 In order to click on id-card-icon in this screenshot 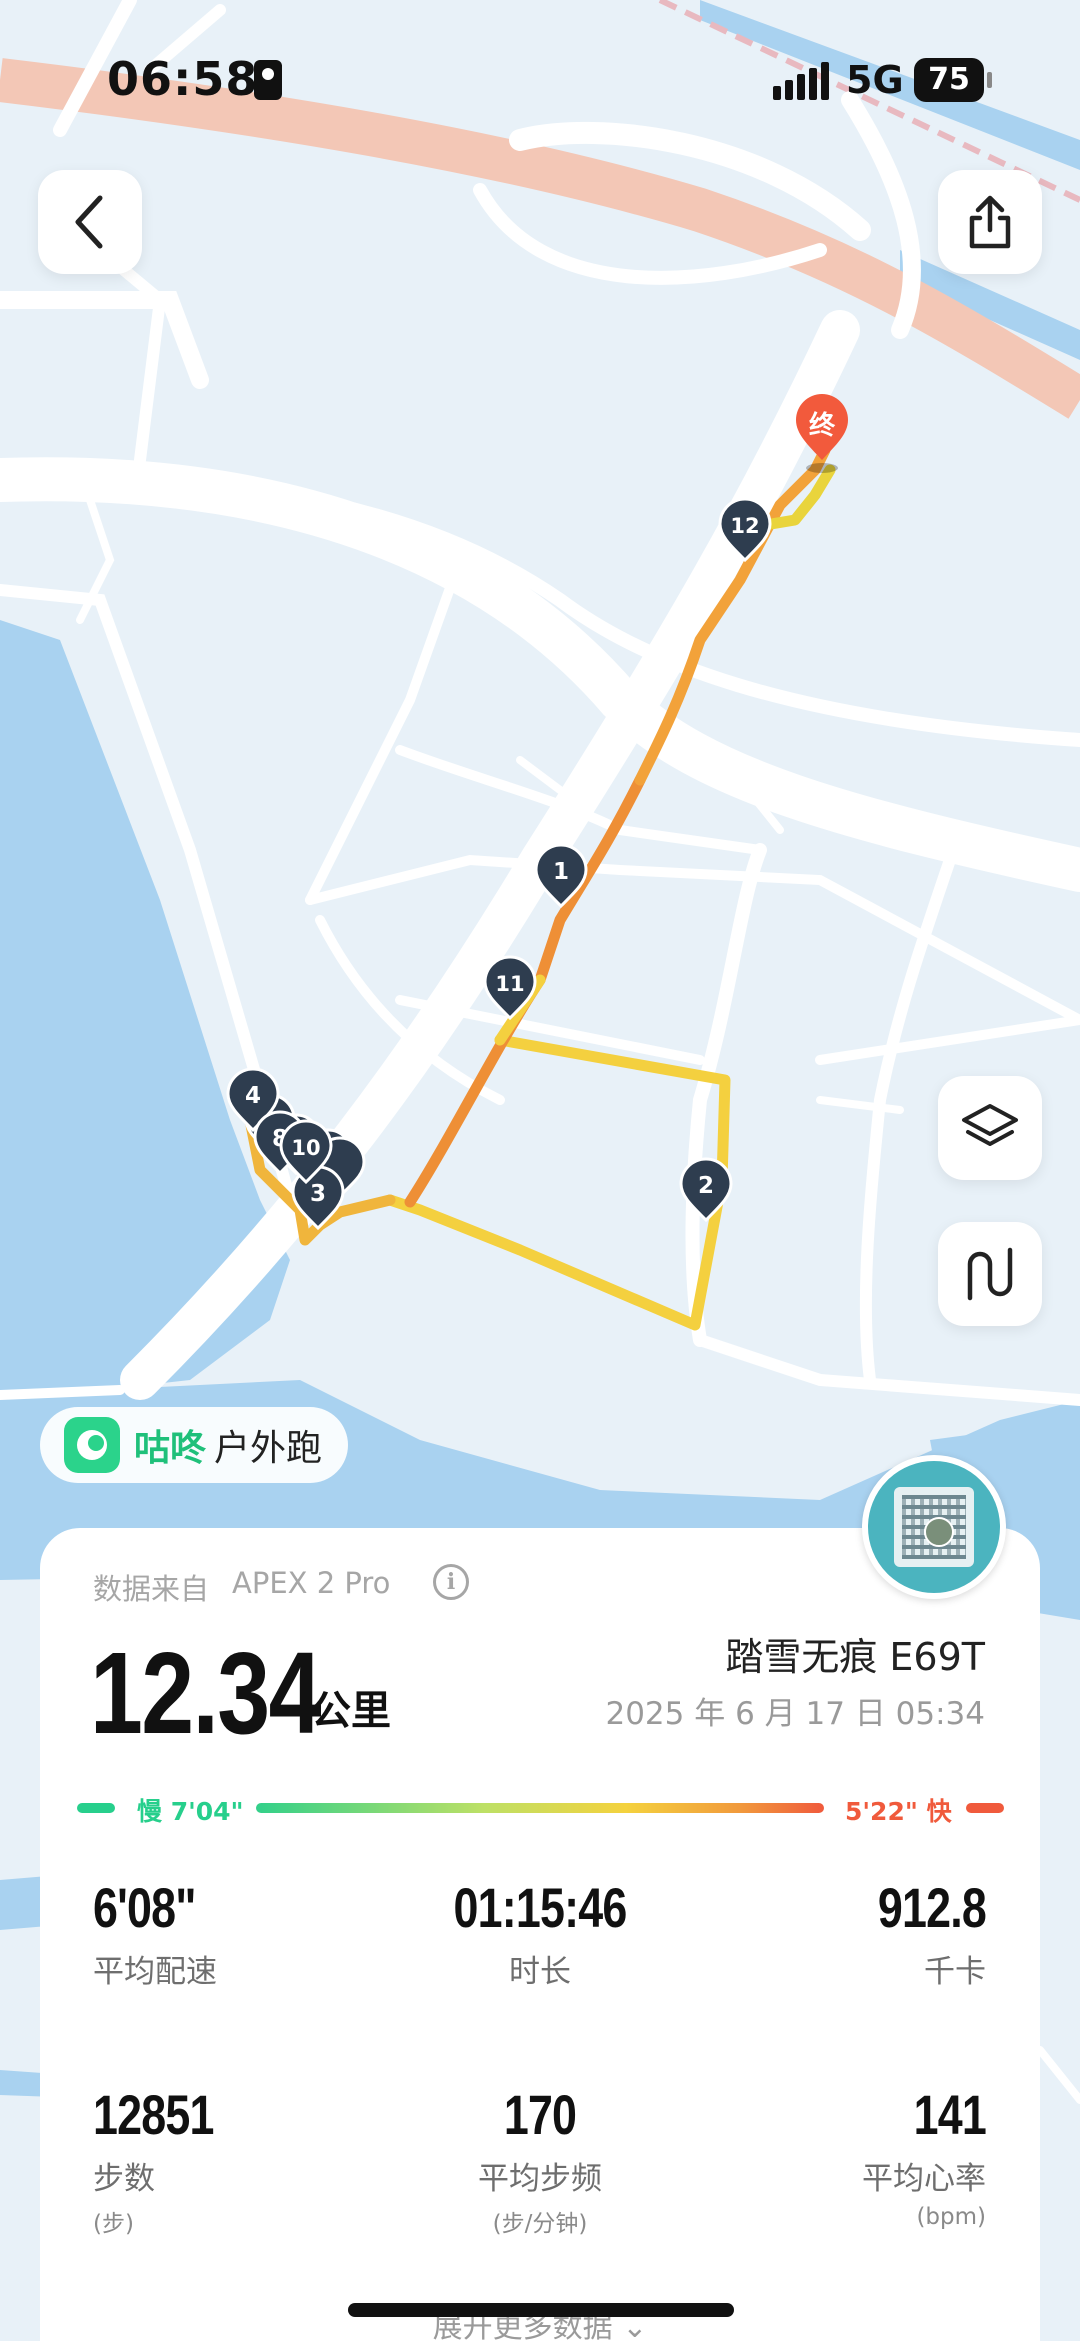, I will do `click(268, 80)`.